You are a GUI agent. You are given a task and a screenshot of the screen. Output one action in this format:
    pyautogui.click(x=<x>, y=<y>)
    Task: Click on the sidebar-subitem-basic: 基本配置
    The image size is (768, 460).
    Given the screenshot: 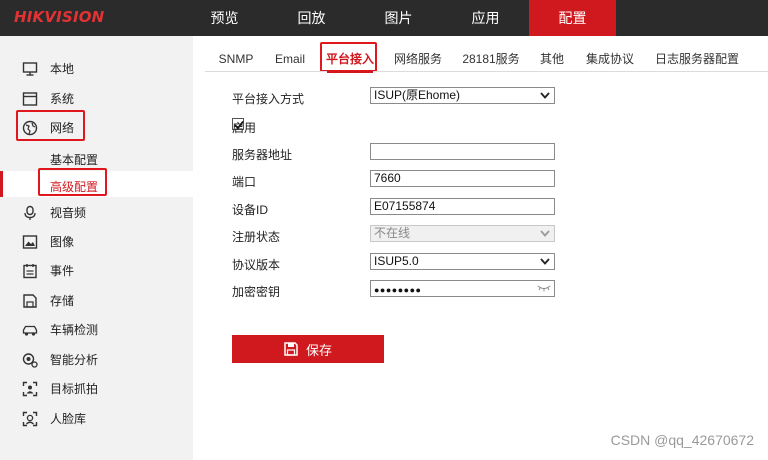 What is the action you would take?
    pyautogui.click(x=96, y=157)
    